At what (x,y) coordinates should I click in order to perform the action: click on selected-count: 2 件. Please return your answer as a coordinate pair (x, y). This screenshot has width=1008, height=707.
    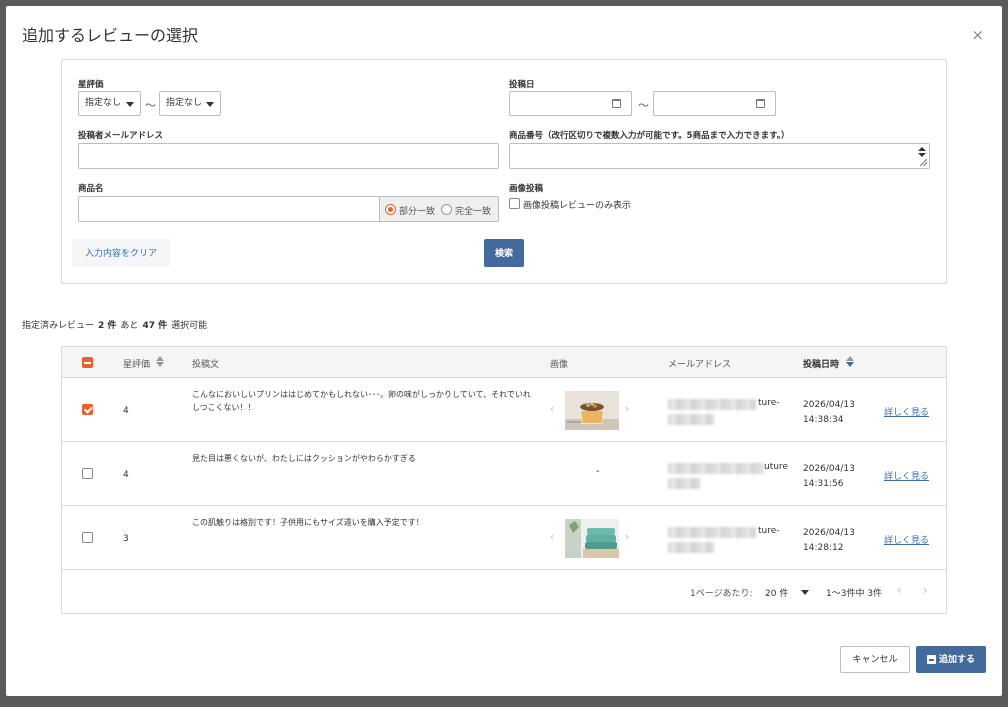
    Looking at the image, I should click on (107, 326).